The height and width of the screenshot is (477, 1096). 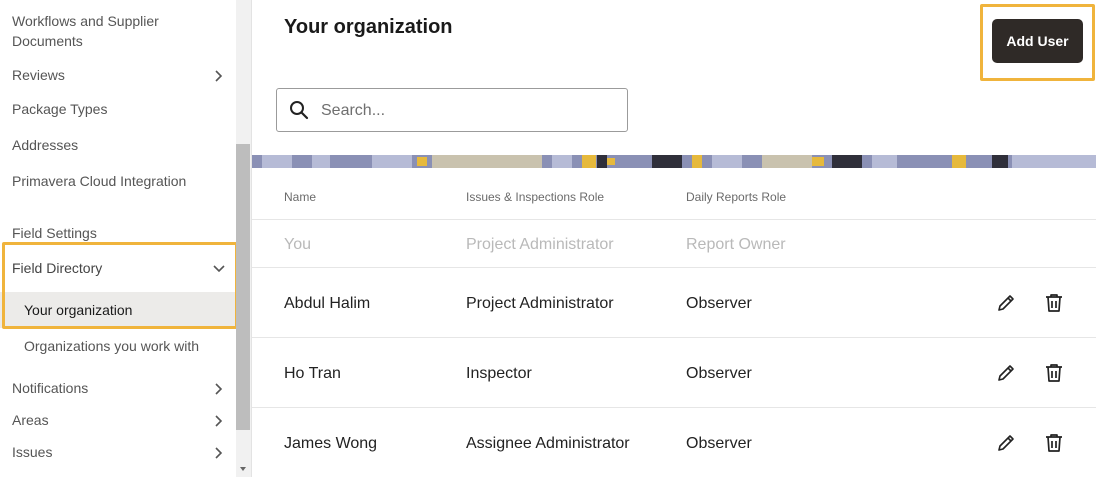 I want to click on sidebar-item-label: Notifications, so click(x=50, y=388).